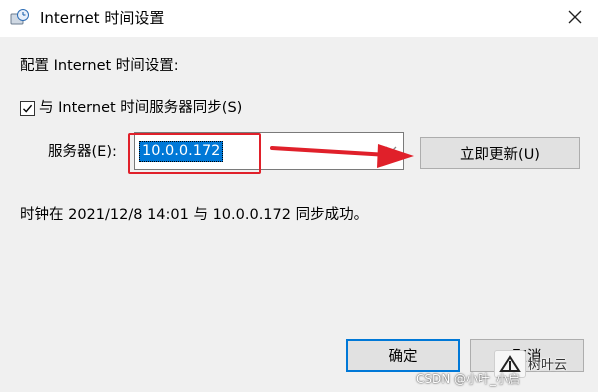  I want to click on sync-option-row: 与 Internet 时间服务器同步(S), so click(131, 108).